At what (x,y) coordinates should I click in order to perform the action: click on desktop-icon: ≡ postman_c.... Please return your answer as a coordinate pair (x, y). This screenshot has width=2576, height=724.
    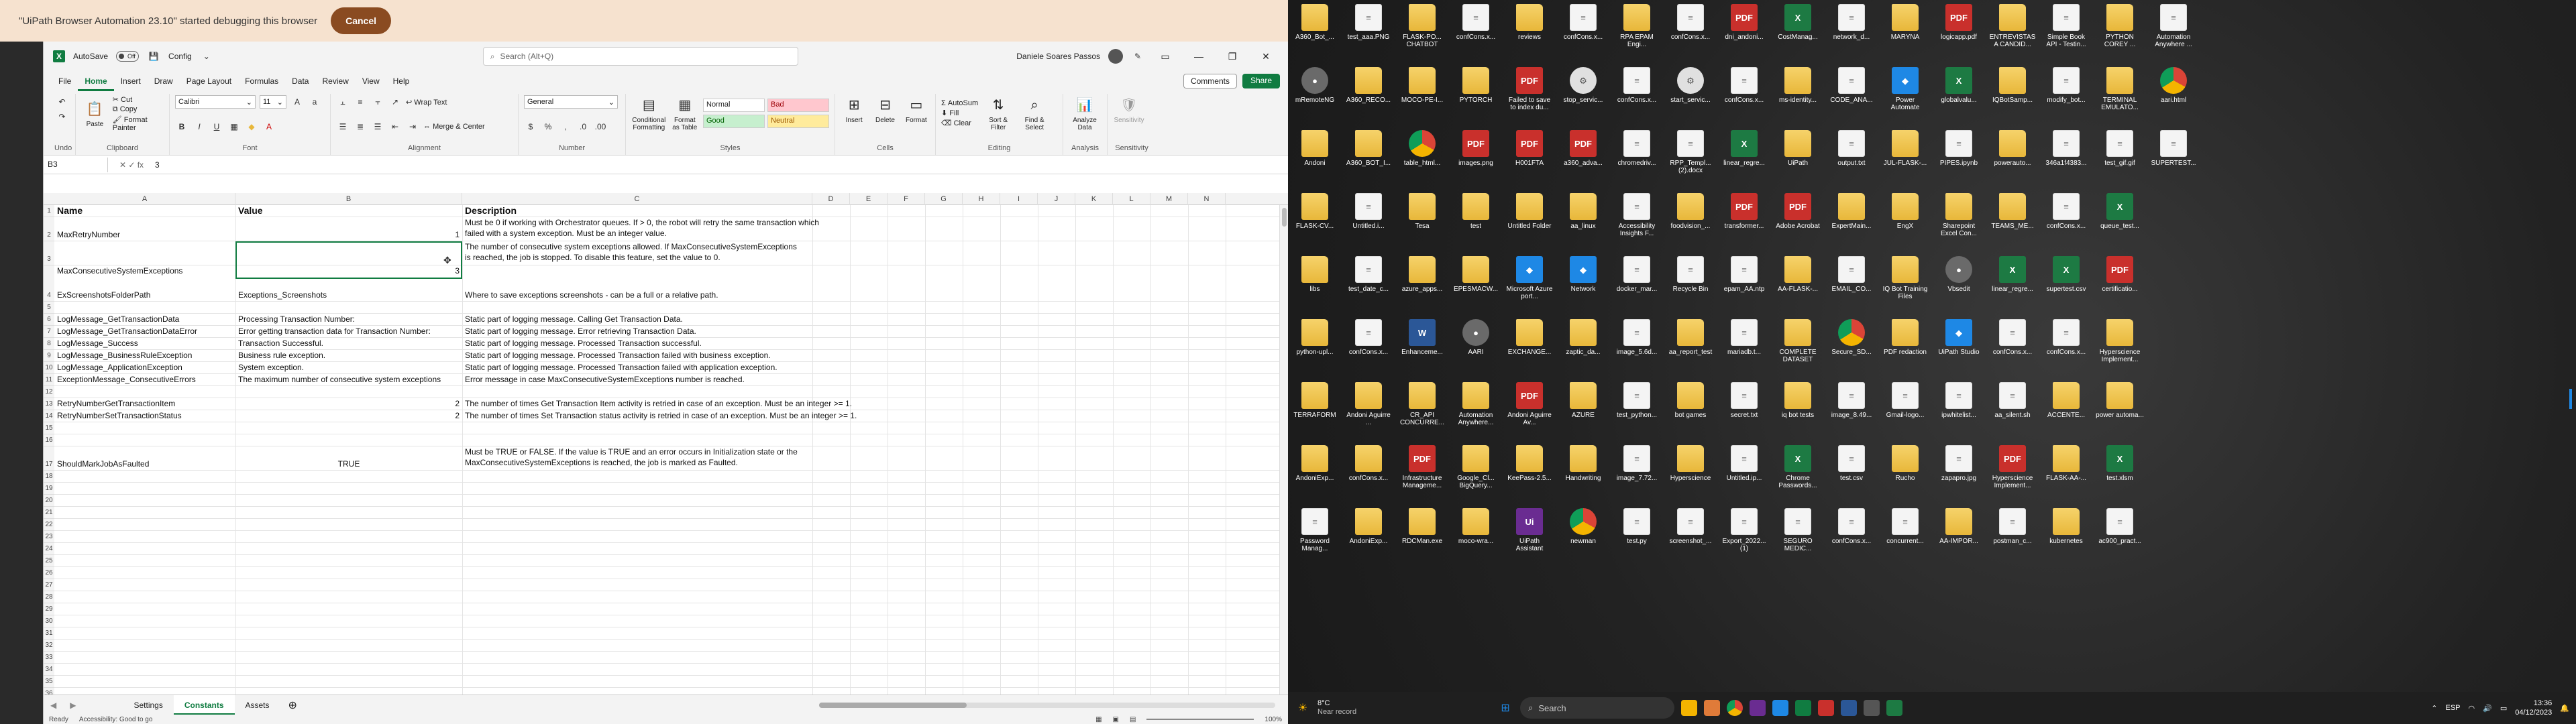
    Looking at the image, I should click on (2012, 526).